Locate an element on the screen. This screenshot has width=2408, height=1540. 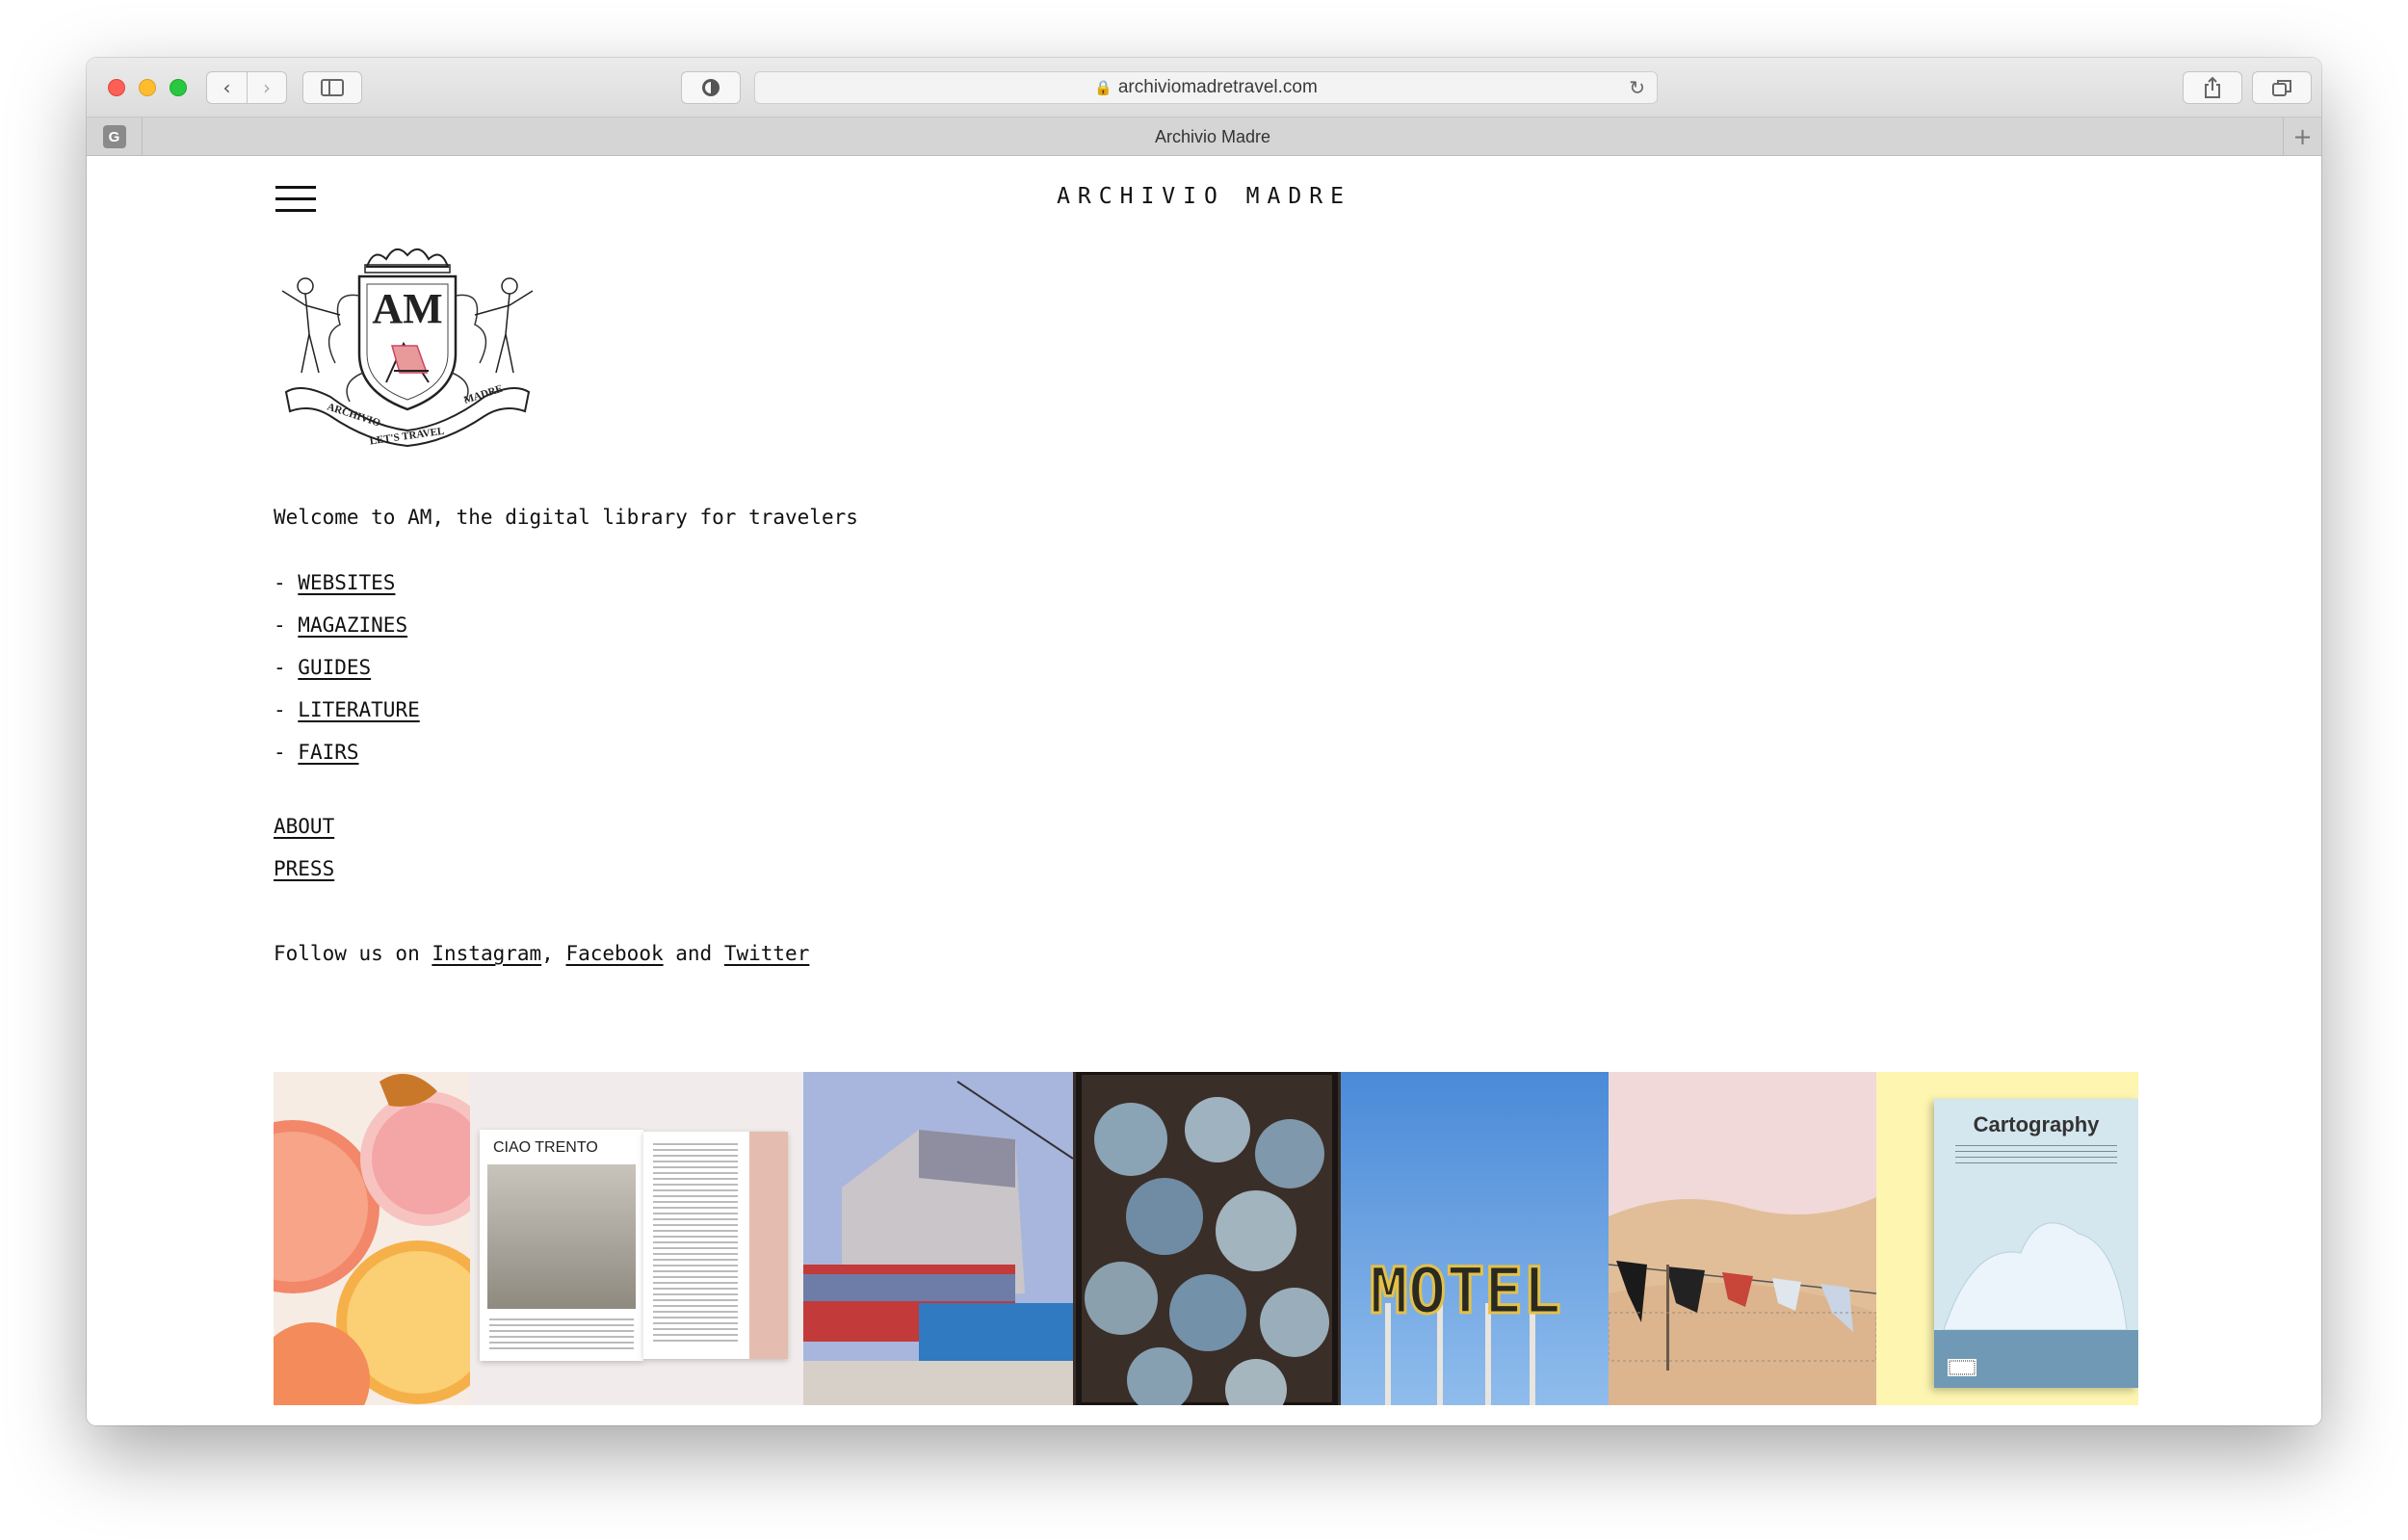
tram-image is located at coordinates (938, 1238).